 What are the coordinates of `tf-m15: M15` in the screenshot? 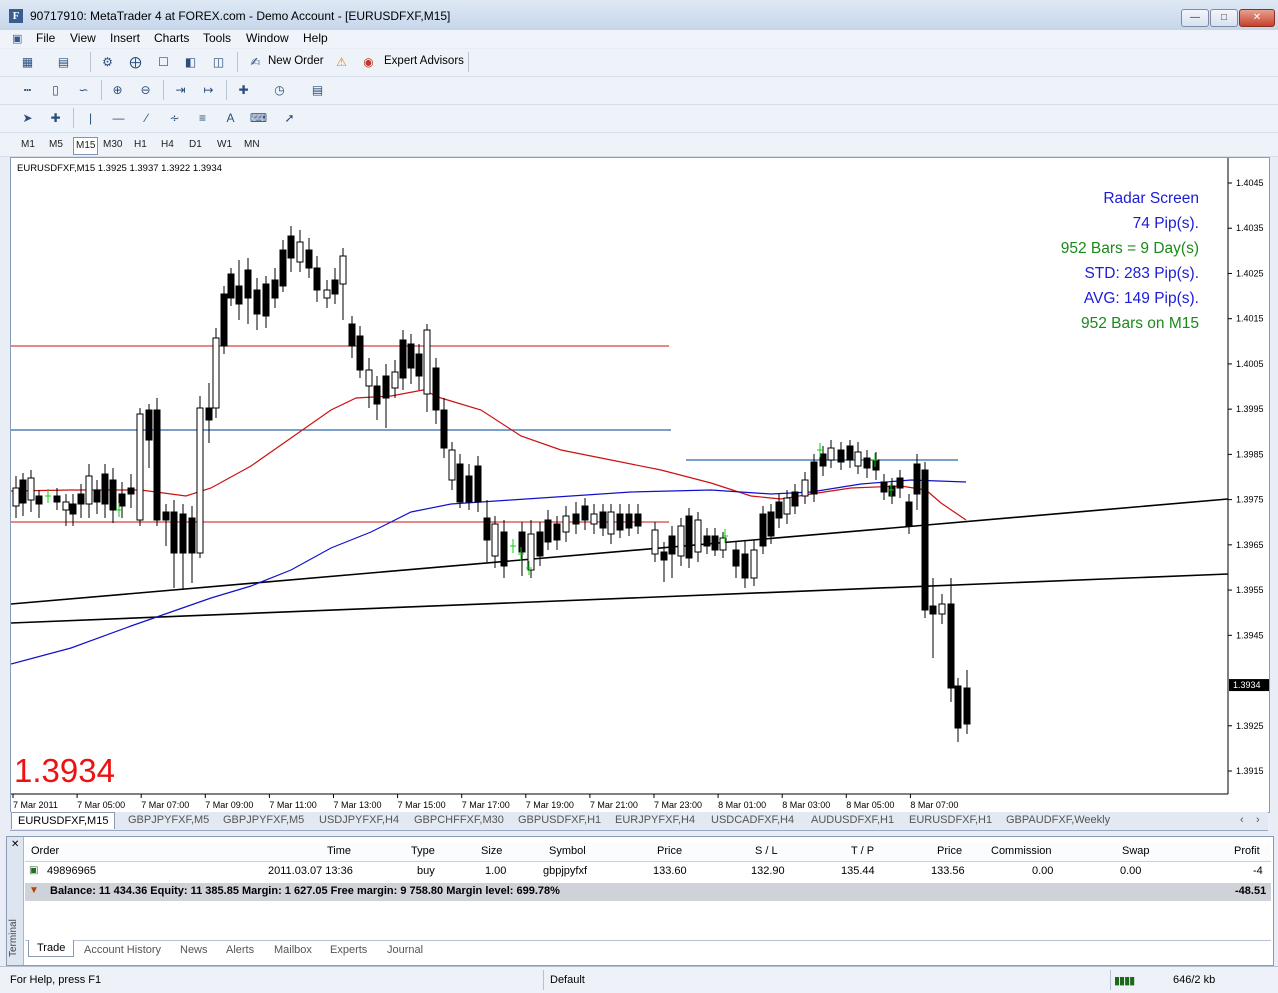 It's located at (86, 146).